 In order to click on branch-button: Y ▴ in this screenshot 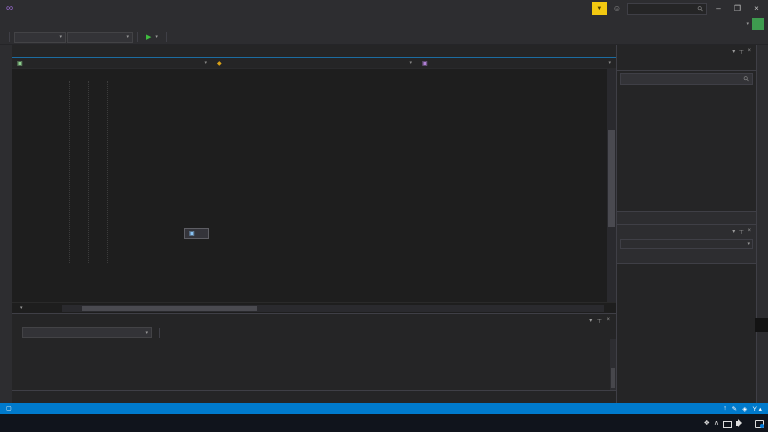, I will do `click(757, 409)`.